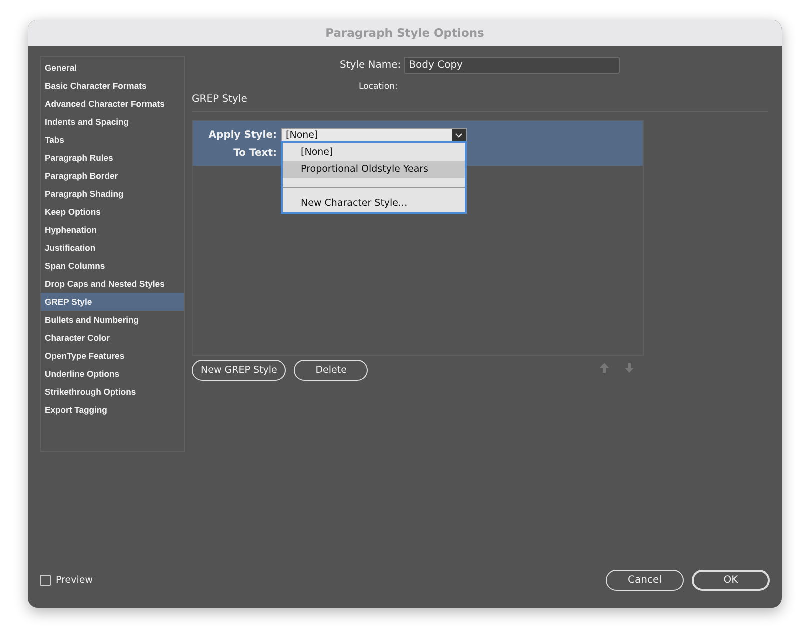  What do you see at coordinates (378, 87) in the screenshot?
I see `field-label: Location:` at bounding box center [378, 87].